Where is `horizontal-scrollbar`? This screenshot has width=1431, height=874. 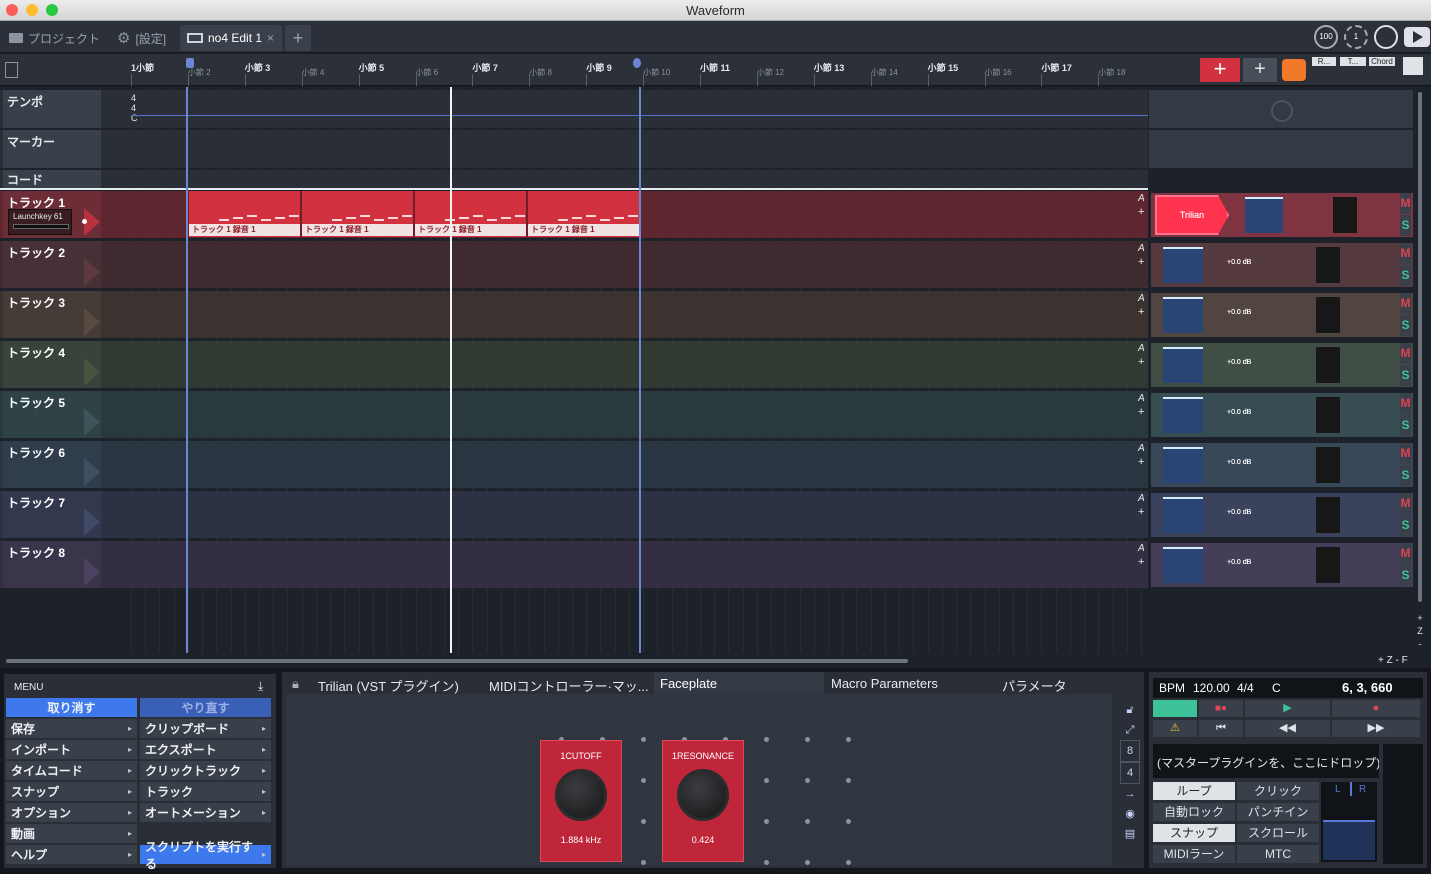
horizontal-scrollbar is located at coordinates (457, 661).